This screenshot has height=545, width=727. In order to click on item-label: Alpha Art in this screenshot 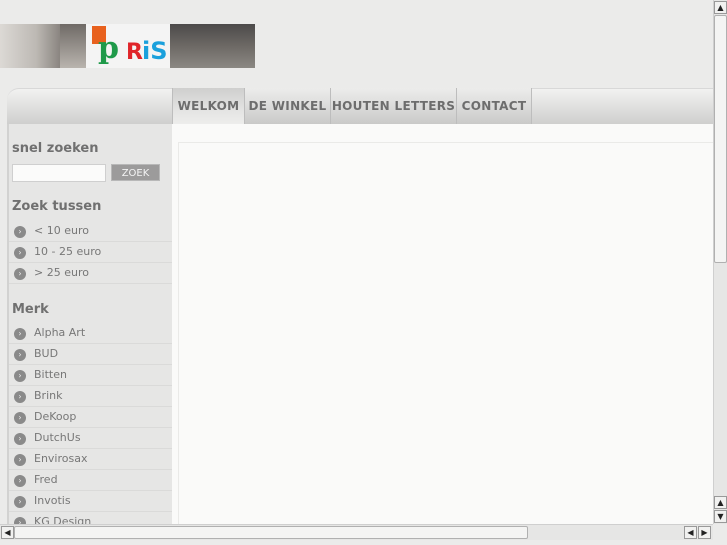, I will do `click(60, 332)`.